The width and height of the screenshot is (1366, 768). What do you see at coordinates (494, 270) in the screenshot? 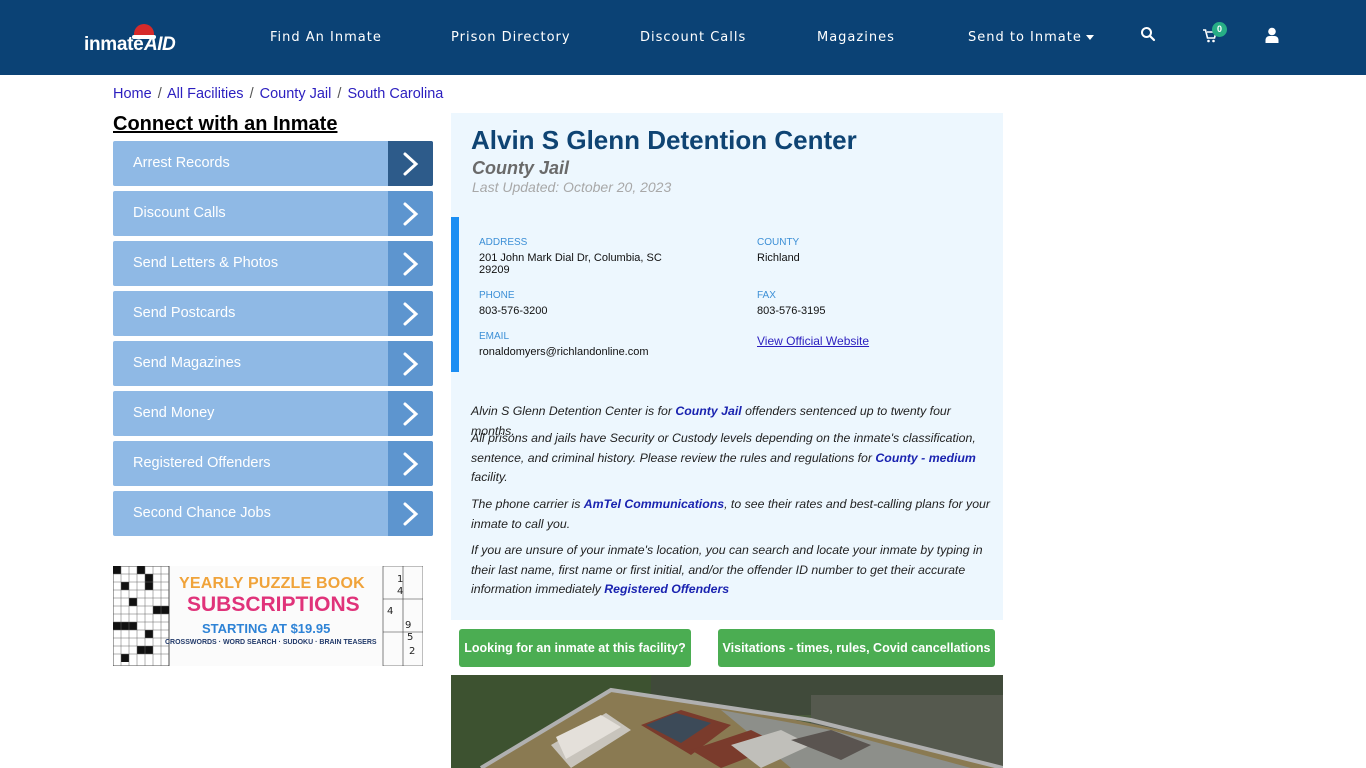
I see `address-line-2: 29209` at bounding box center [494, 270].